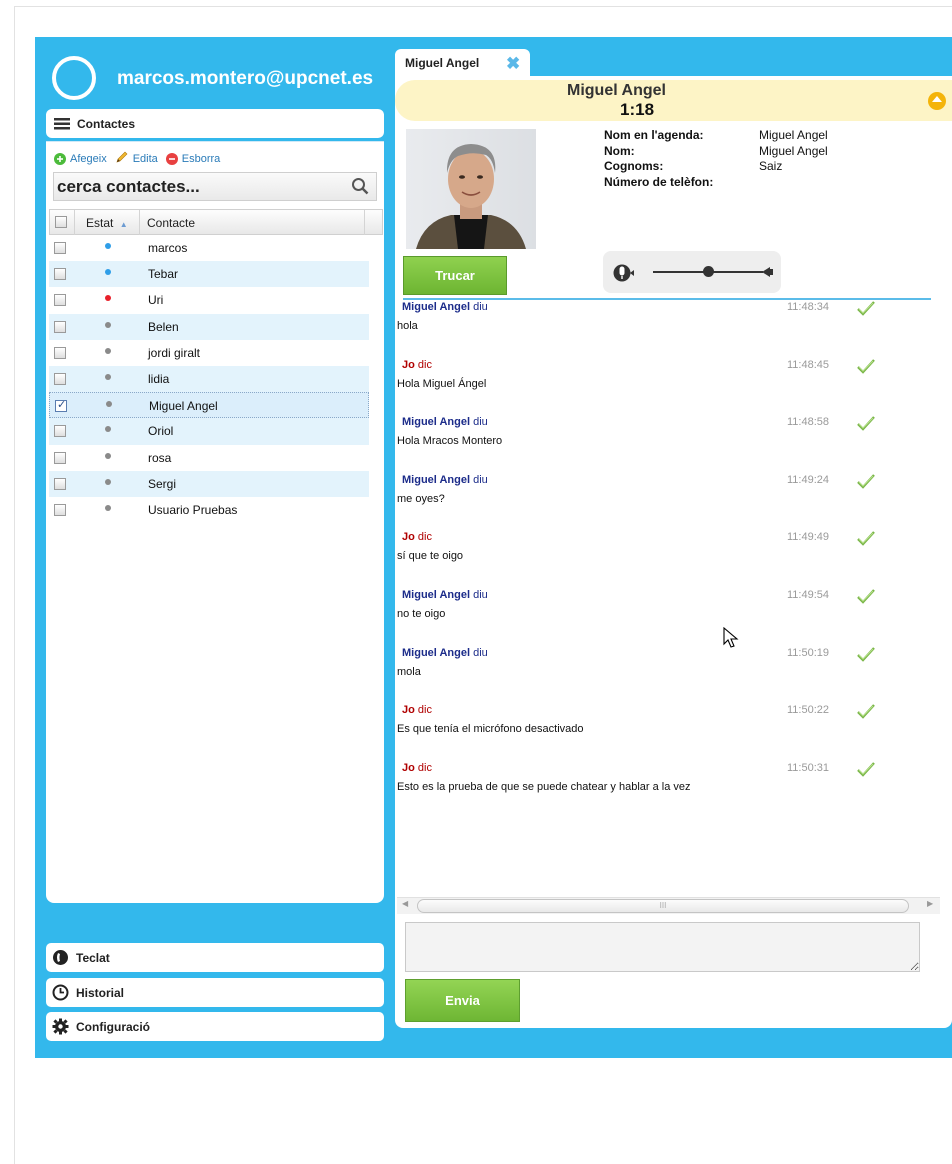  Describe the element at coordinates (209, 431) in the screenshot. I see `contact-row: Oriol` at that location.